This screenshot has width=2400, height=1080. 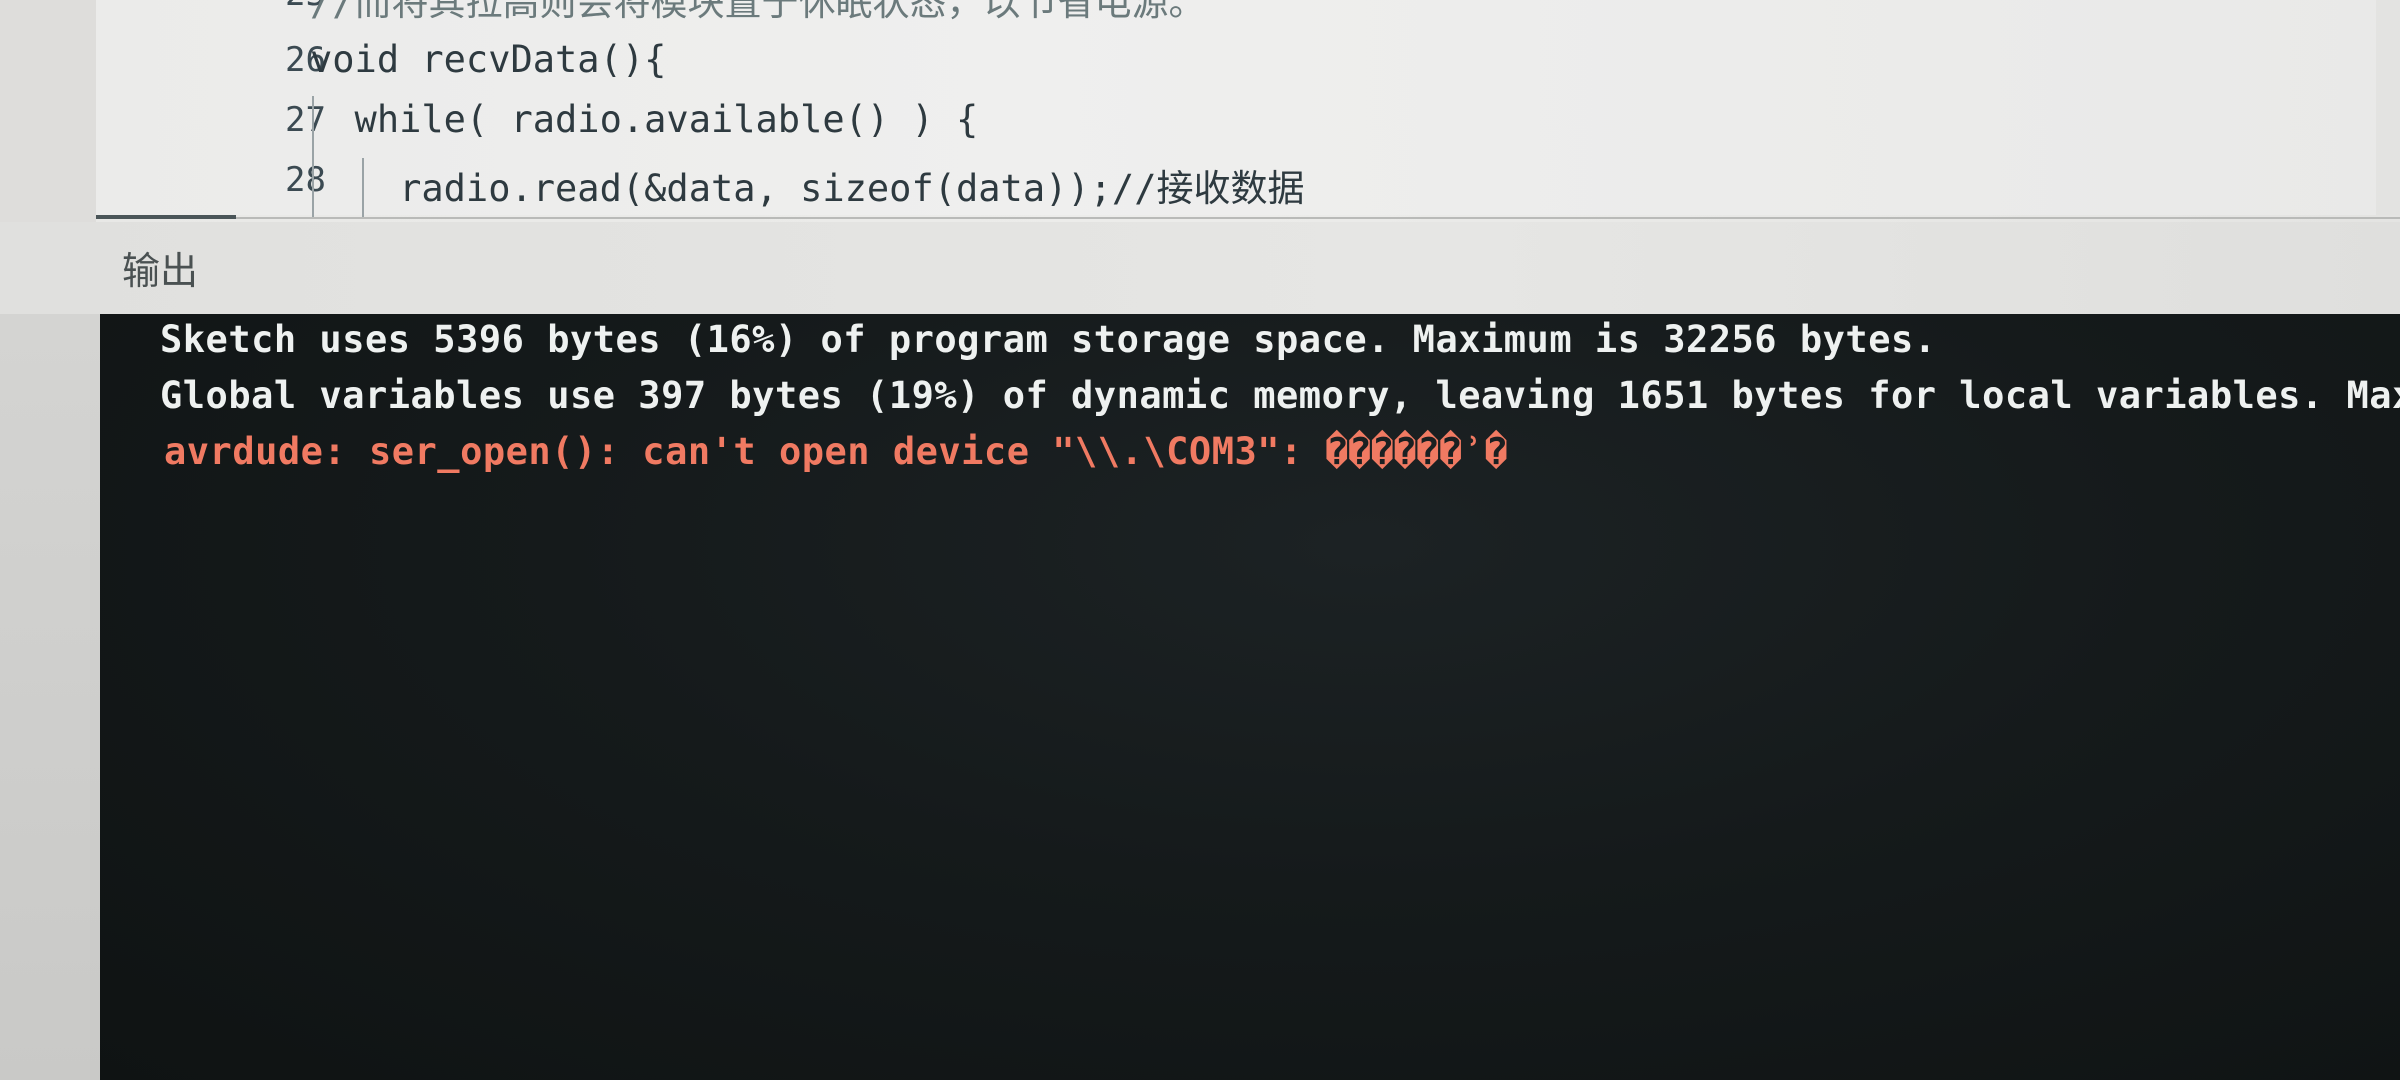 What do you see at coordinates (758, 12) in the screenshot?
I see `code-comment: //而将其拉高则会将模块置于休眠状态，以节省电源。` at bounding box center [758, 12].